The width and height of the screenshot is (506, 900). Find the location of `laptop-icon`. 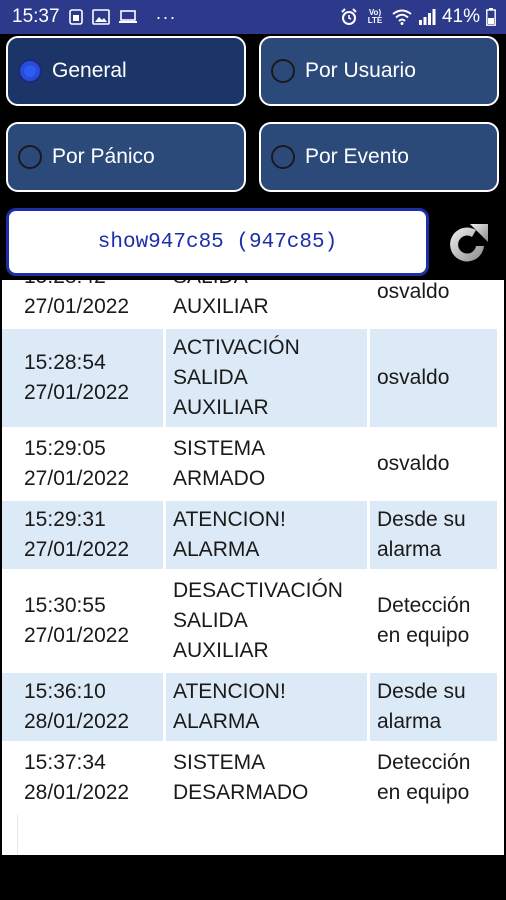

laptop-icon is located at coordinates (128, 17).